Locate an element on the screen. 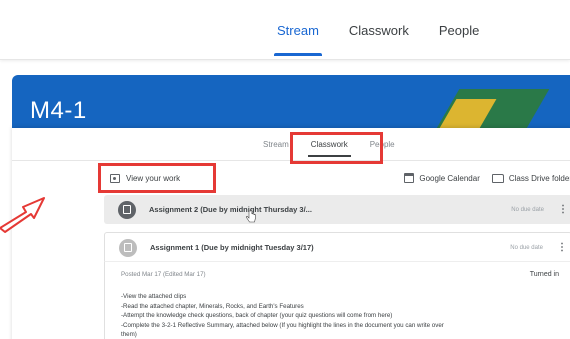  instruction-line: them) is located at coordinates (129, 334).